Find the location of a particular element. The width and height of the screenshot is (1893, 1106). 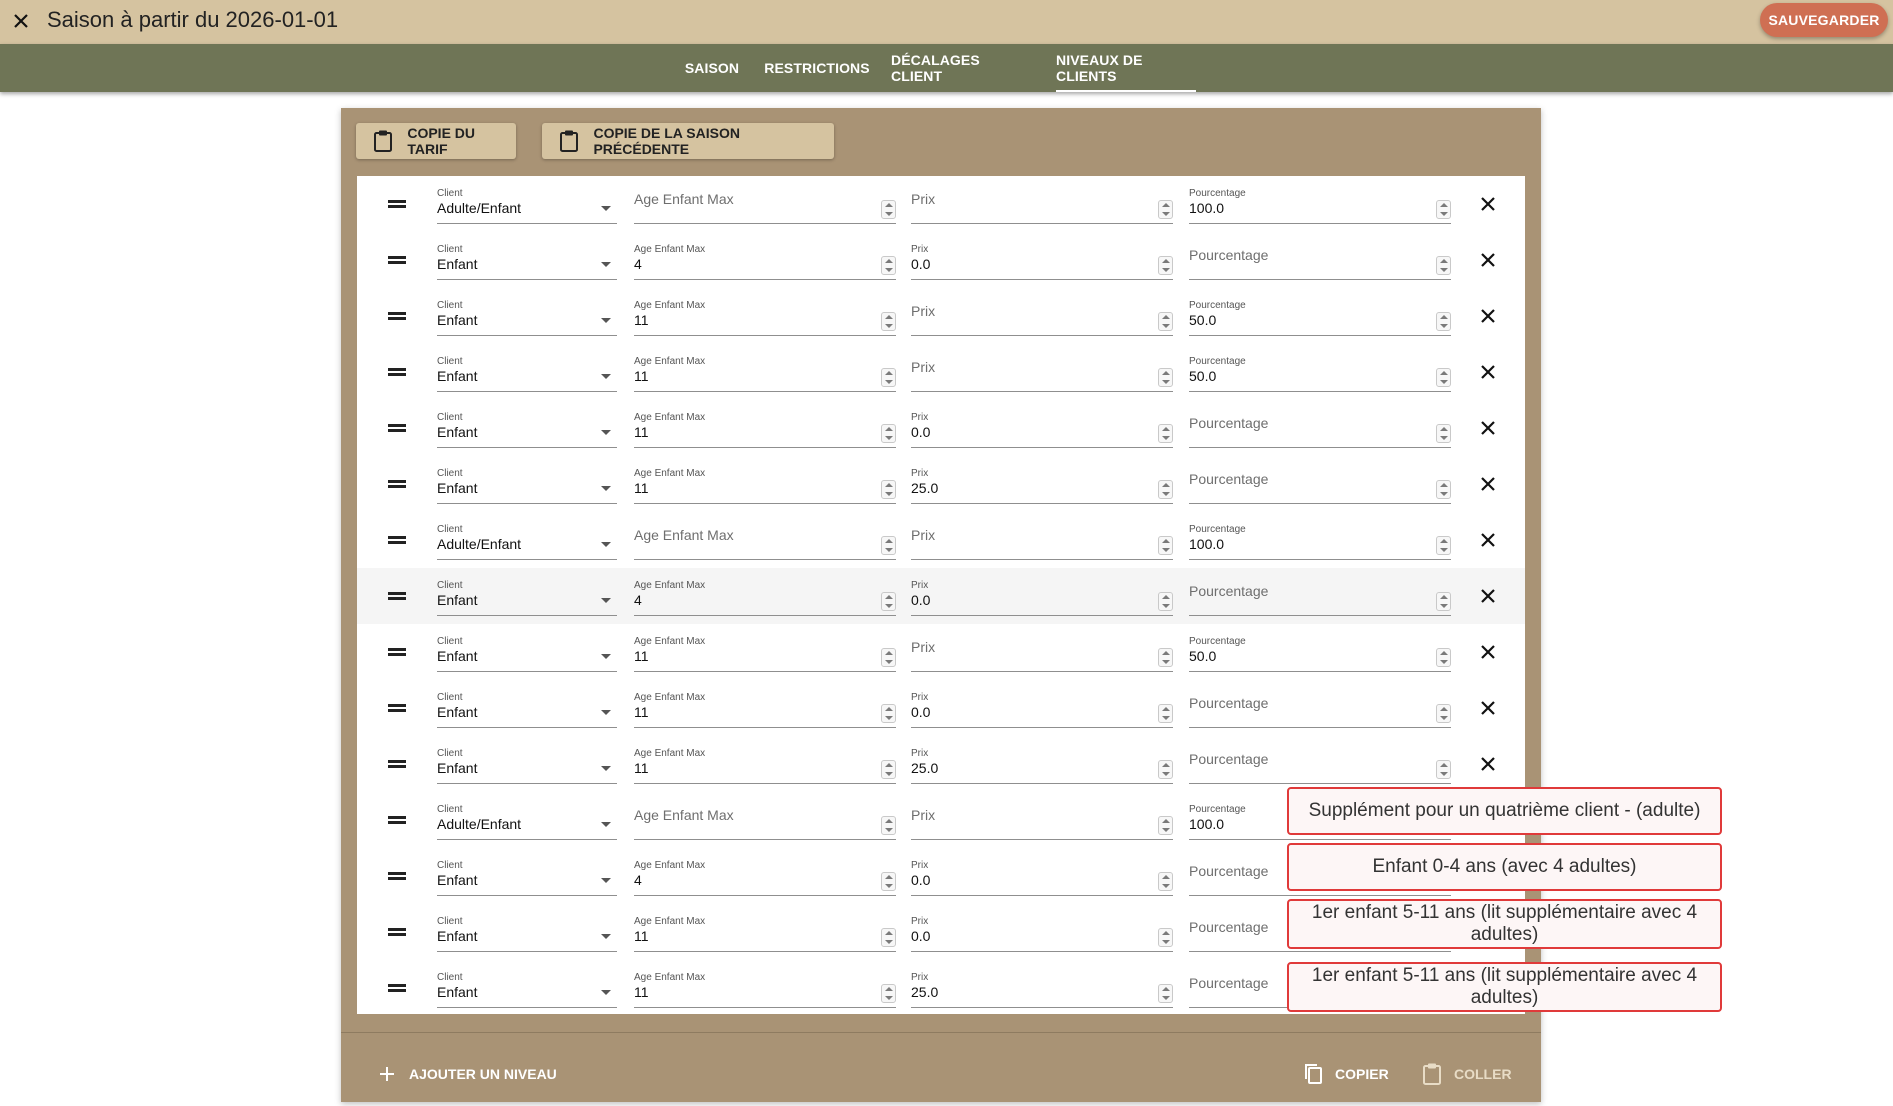

copy-previous-season-button: COPIE DE LA SAISON PRÉCÉDENTE is located at coordinates (688, 141).